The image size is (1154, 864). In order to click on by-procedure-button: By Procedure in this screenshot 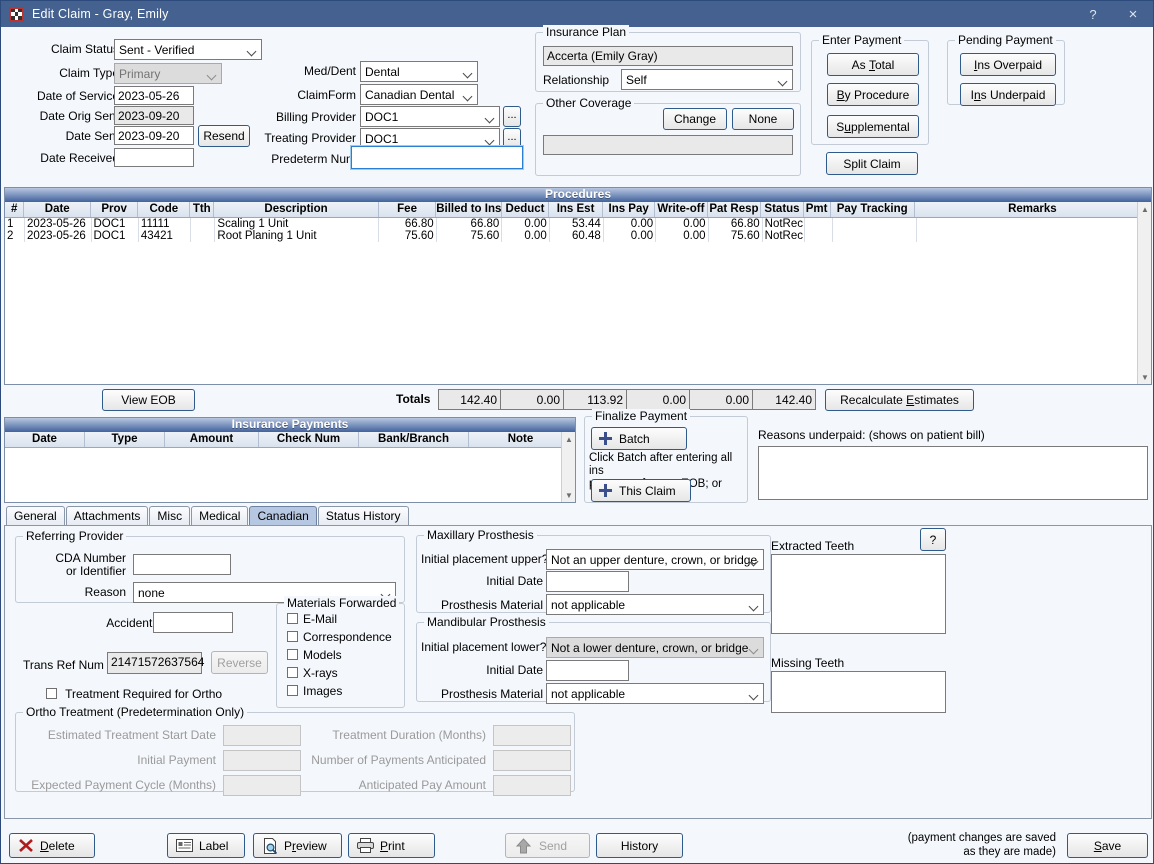, I will do `click(873, 94)`.